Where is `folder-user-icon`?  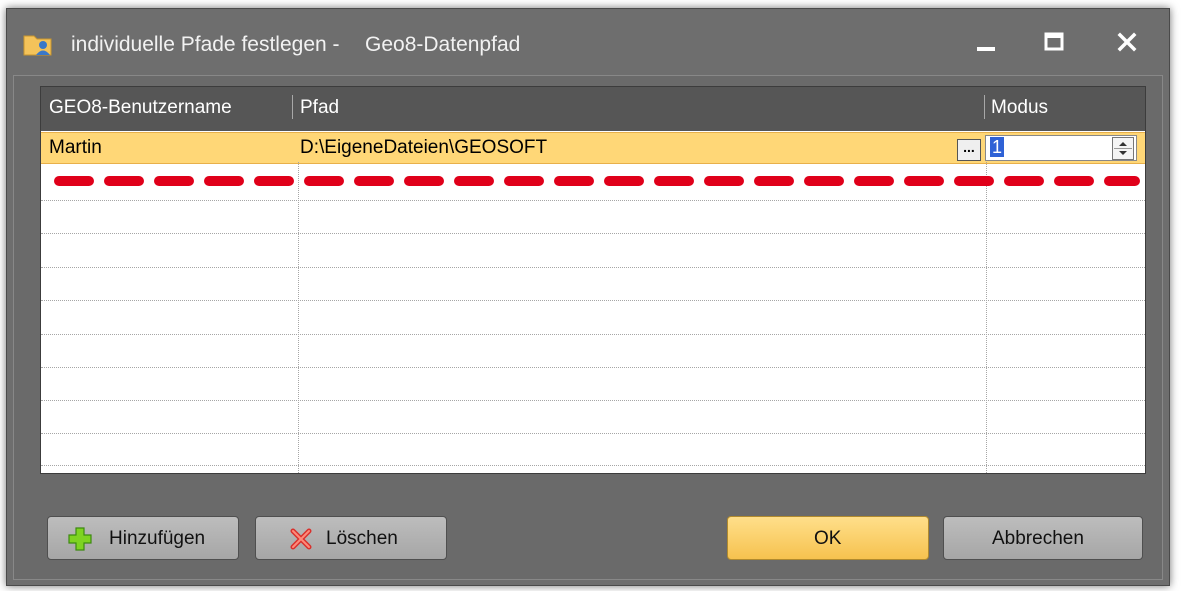 folder-user-icon is located at coordinates (37, 45).